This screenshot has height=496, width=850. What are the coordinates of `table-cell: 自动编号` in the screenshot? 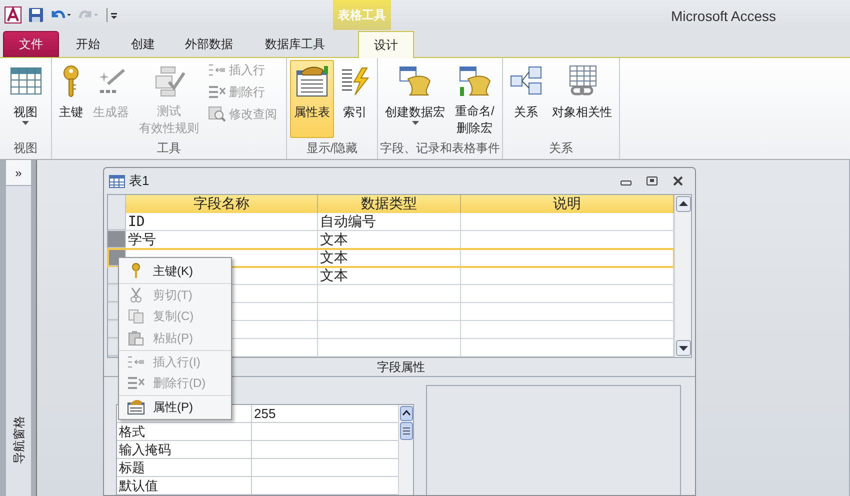 It's located at (389, 221).